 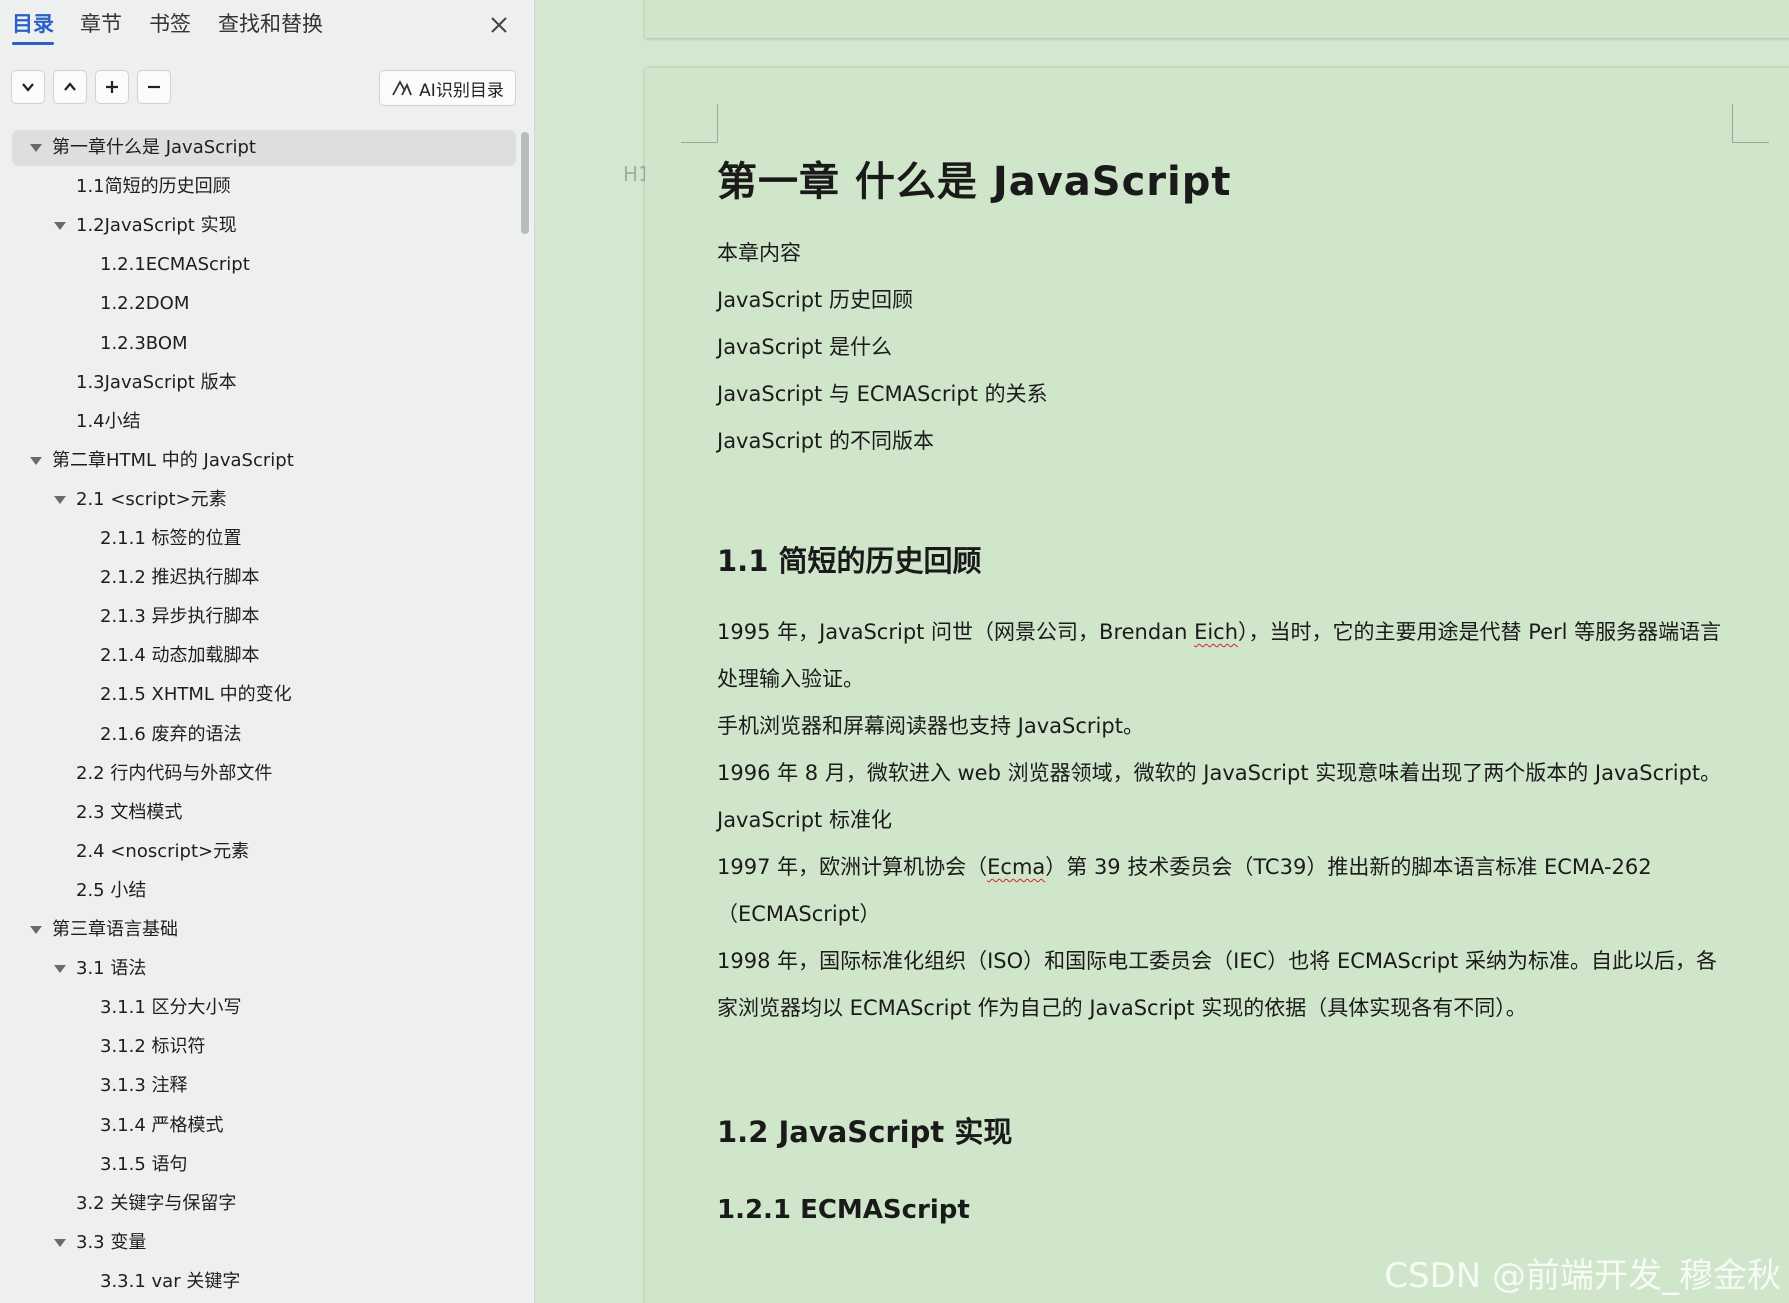 I want to click on toc-item: 2.5 小结, so click(x=264, y=891).